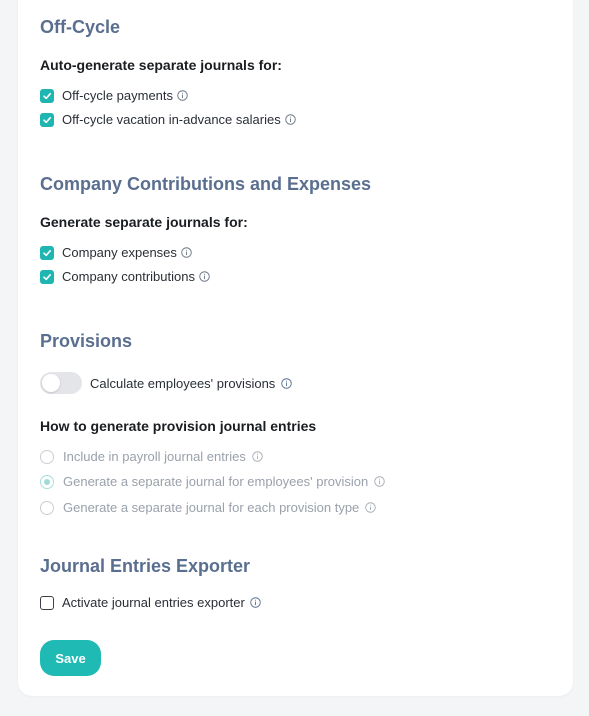 The height and width of the screenshot is (716, 589). Describe the element at coordinates (183, 383) in the screenshot. I see `provisions-toggle-label: Calculate employees' provisions` at that location.